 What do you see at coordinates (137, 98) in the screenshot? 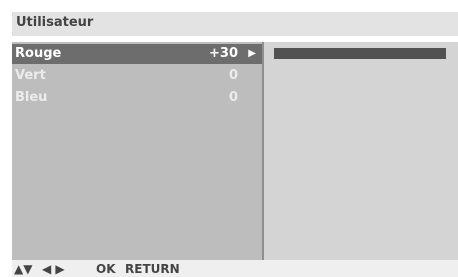
I see `menu-item-bleu: Bleu 0` at bounding box center [137, 98].